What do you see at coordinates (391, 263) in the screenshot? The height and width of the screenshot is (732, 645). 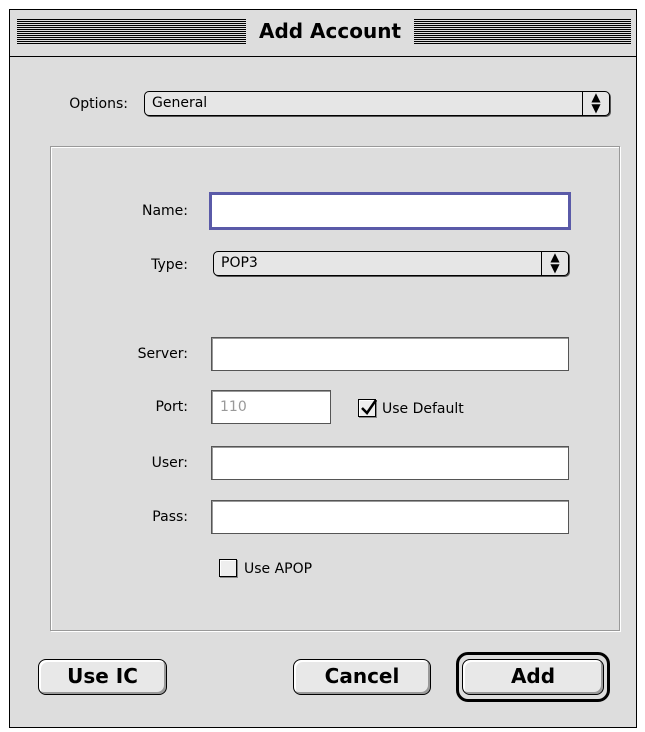 I see `type-popup: POP3 ▲ ▼` at bounding box center [391, 263].